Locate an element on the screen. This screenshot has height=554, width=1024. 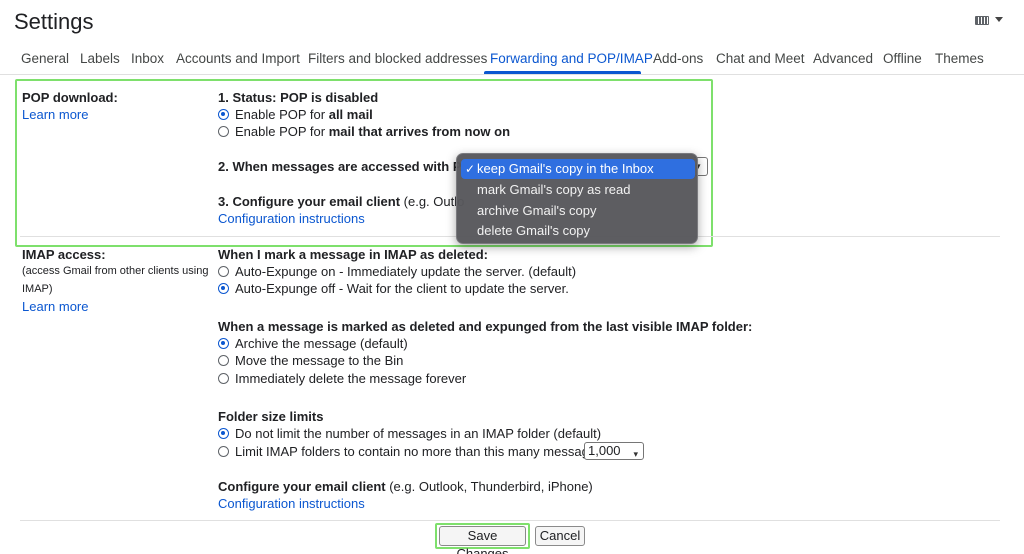
imap-heading: IMAP access: is located at coordinates (64, 254).